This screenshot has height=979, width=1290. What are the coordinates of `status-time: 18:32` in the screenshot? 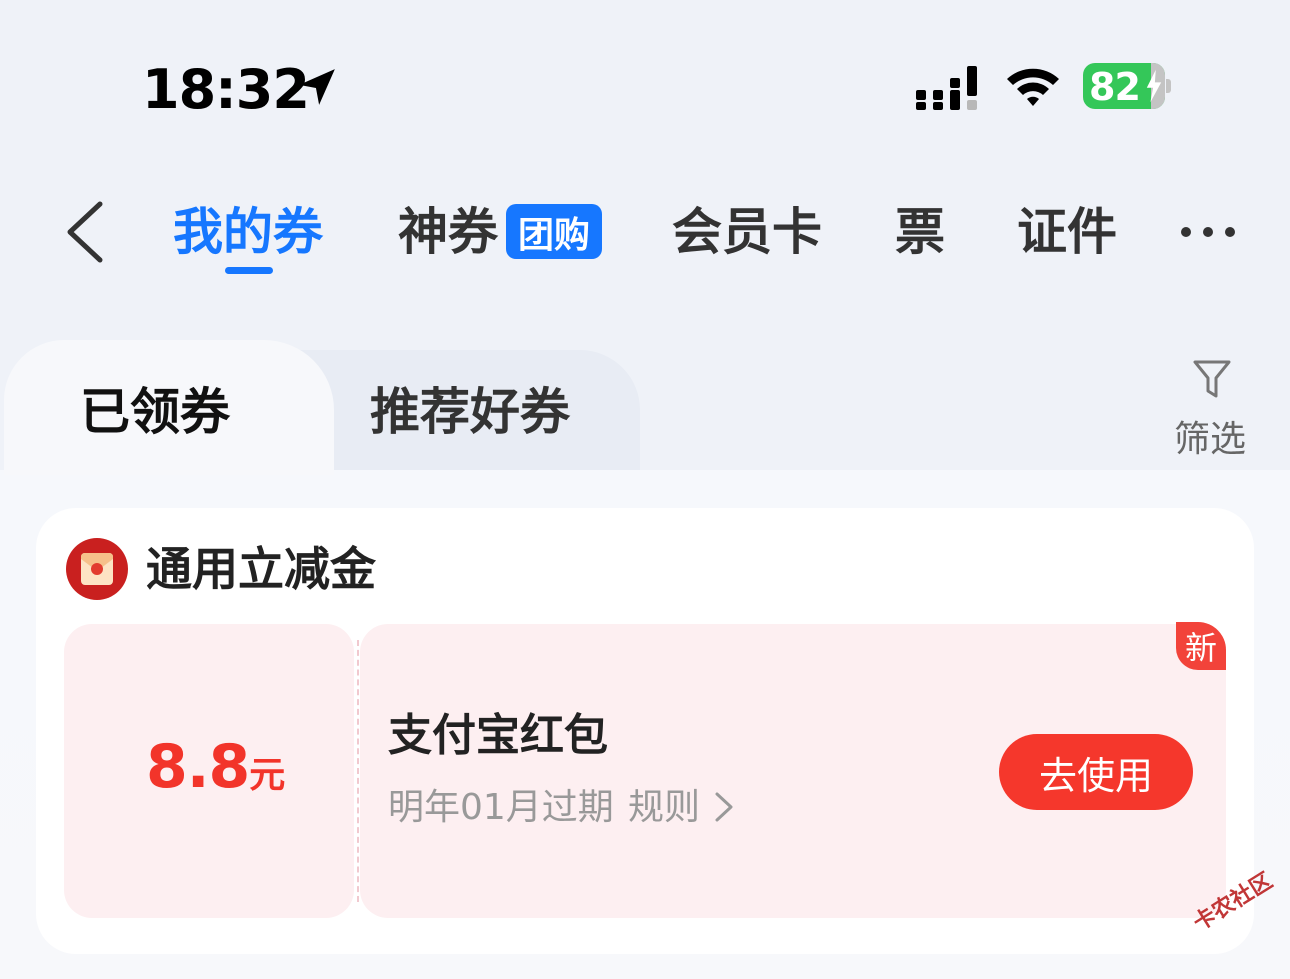 It's located at (226, 89).